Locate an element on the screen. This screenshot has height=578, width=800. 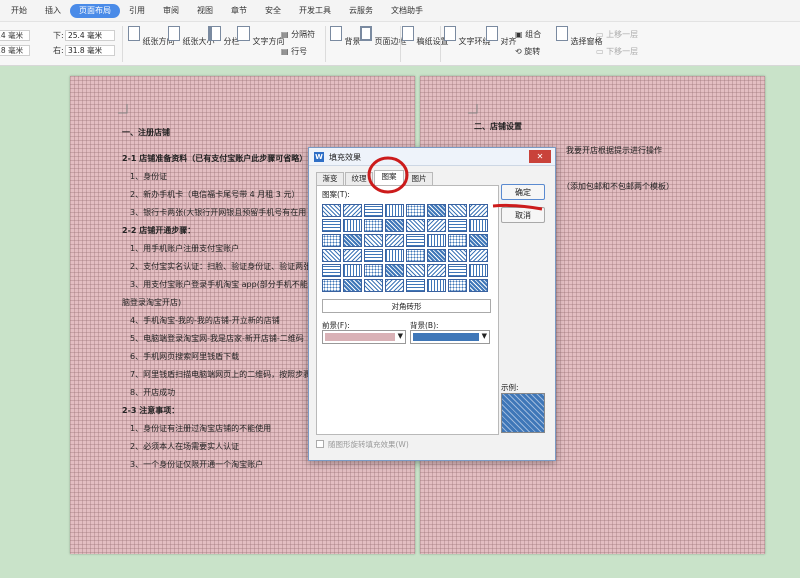
margin-bottom-field: 25.4 毫米 is located at coordinates (90, 35).